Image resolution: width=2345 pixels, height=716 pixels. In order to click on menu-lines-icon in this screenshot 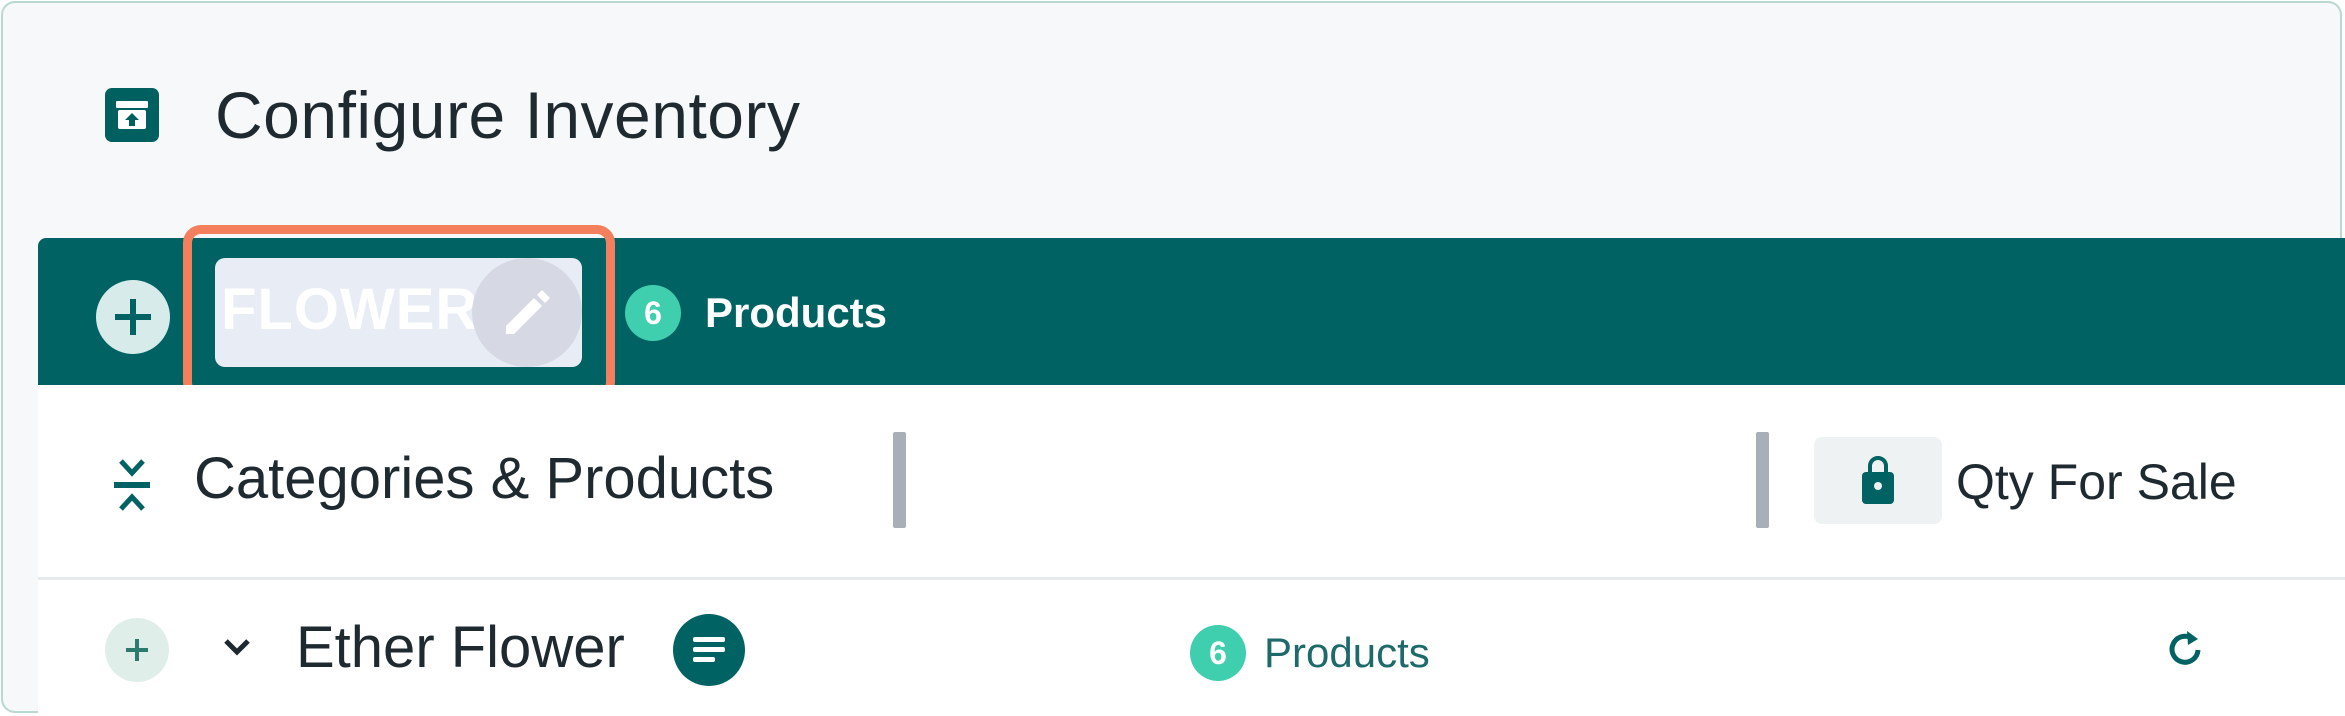, I will do `click(709, 649)`.